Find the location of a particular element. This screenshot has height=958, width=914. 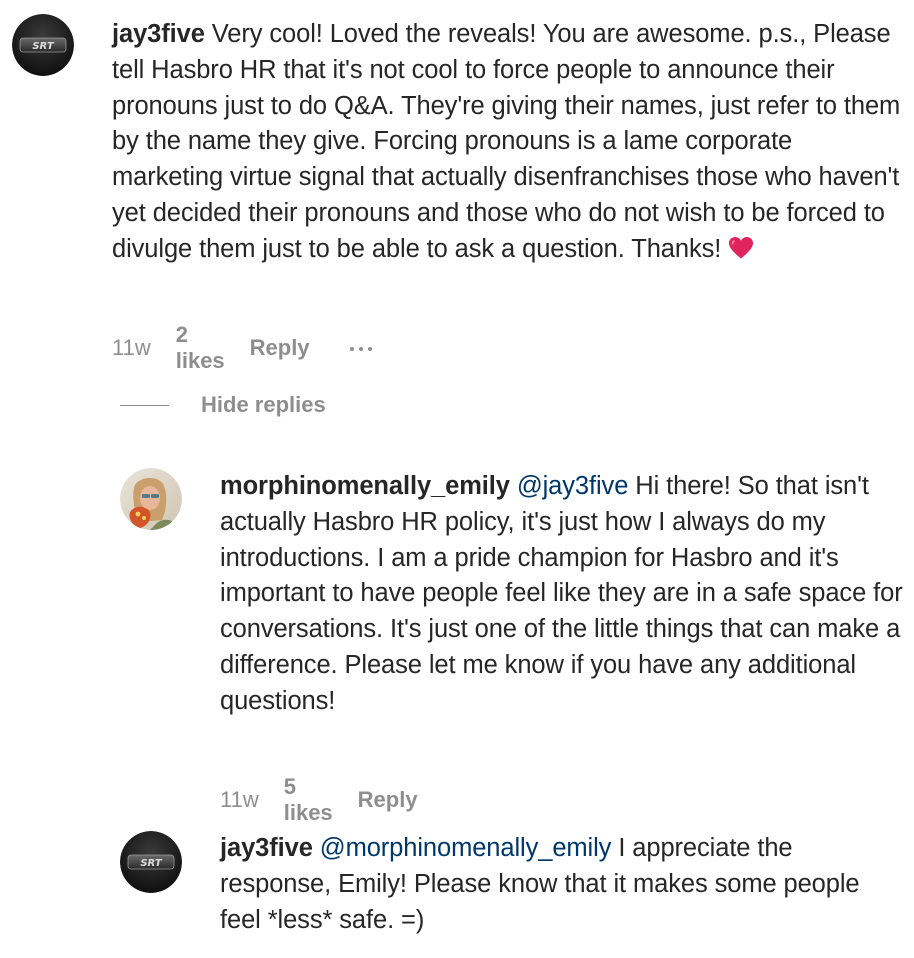

avatar is located at coordinates (151, 499).